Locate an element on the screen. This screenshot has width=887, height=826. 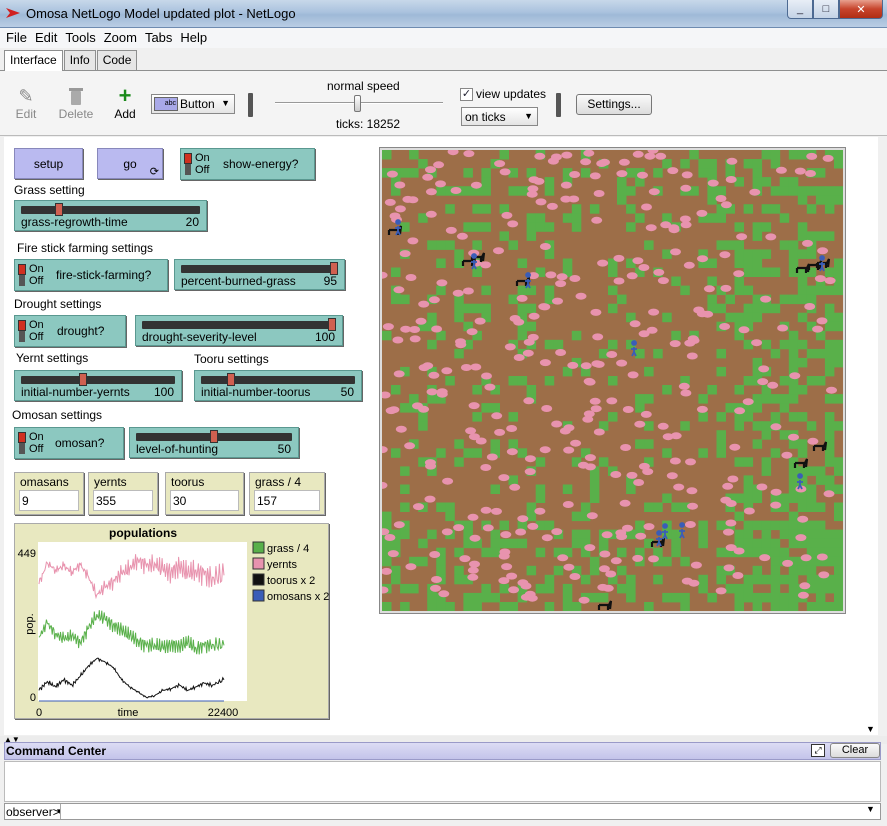
grass-regrowth-time-slider: grass-regrowth-time 20 is located at coordinates (110, 215).